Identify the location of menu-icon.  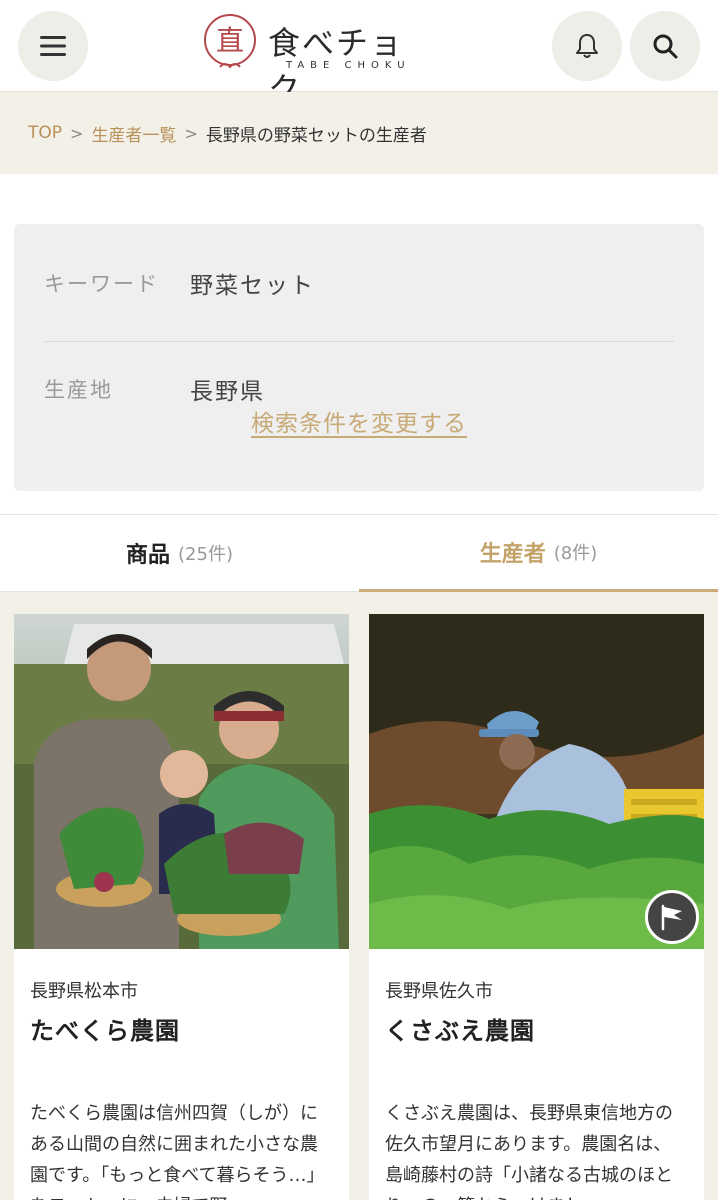
(53, 46).